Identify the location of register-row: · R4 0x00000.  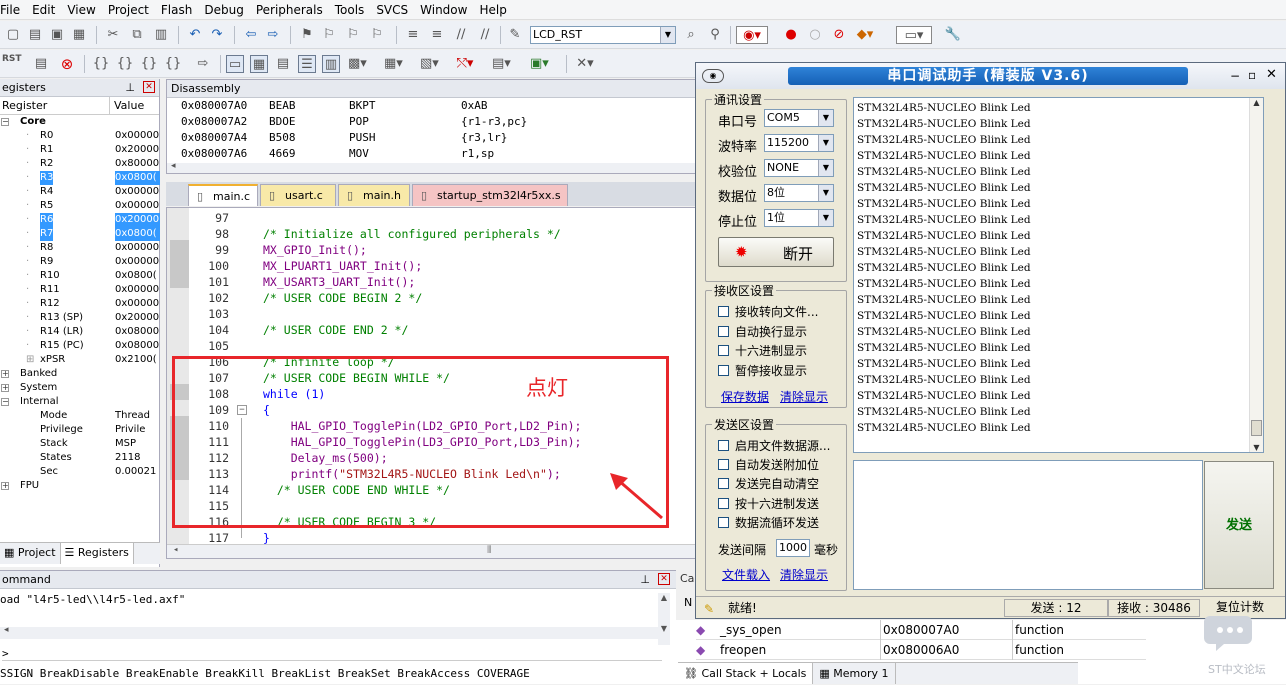
(79, 192).